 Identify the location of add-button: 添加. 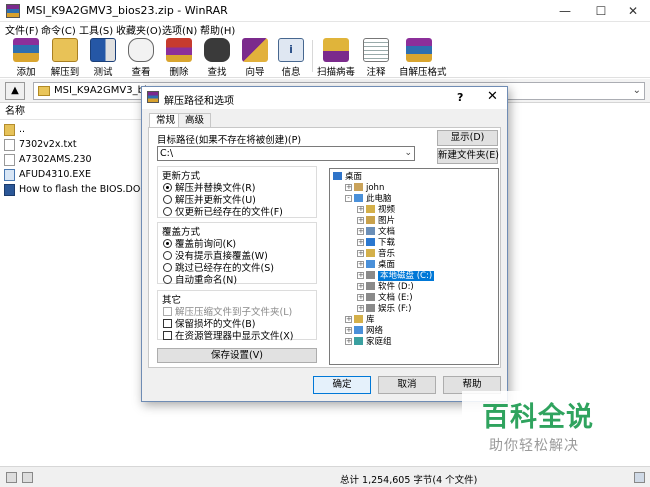
(26, 58).